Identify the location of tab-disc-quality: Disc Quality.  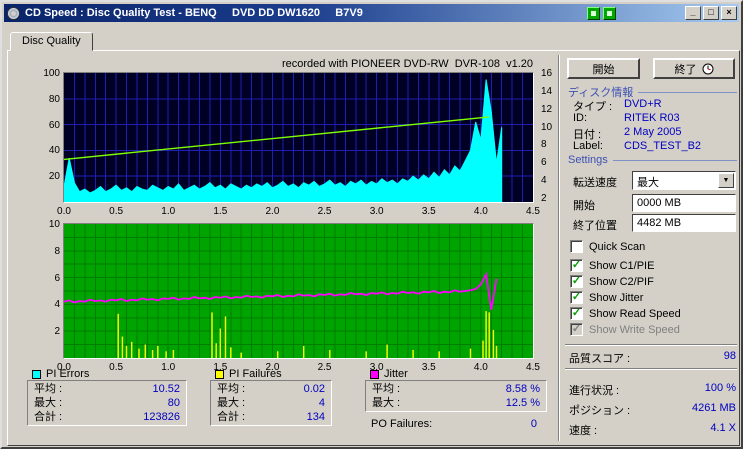
(51, 41).